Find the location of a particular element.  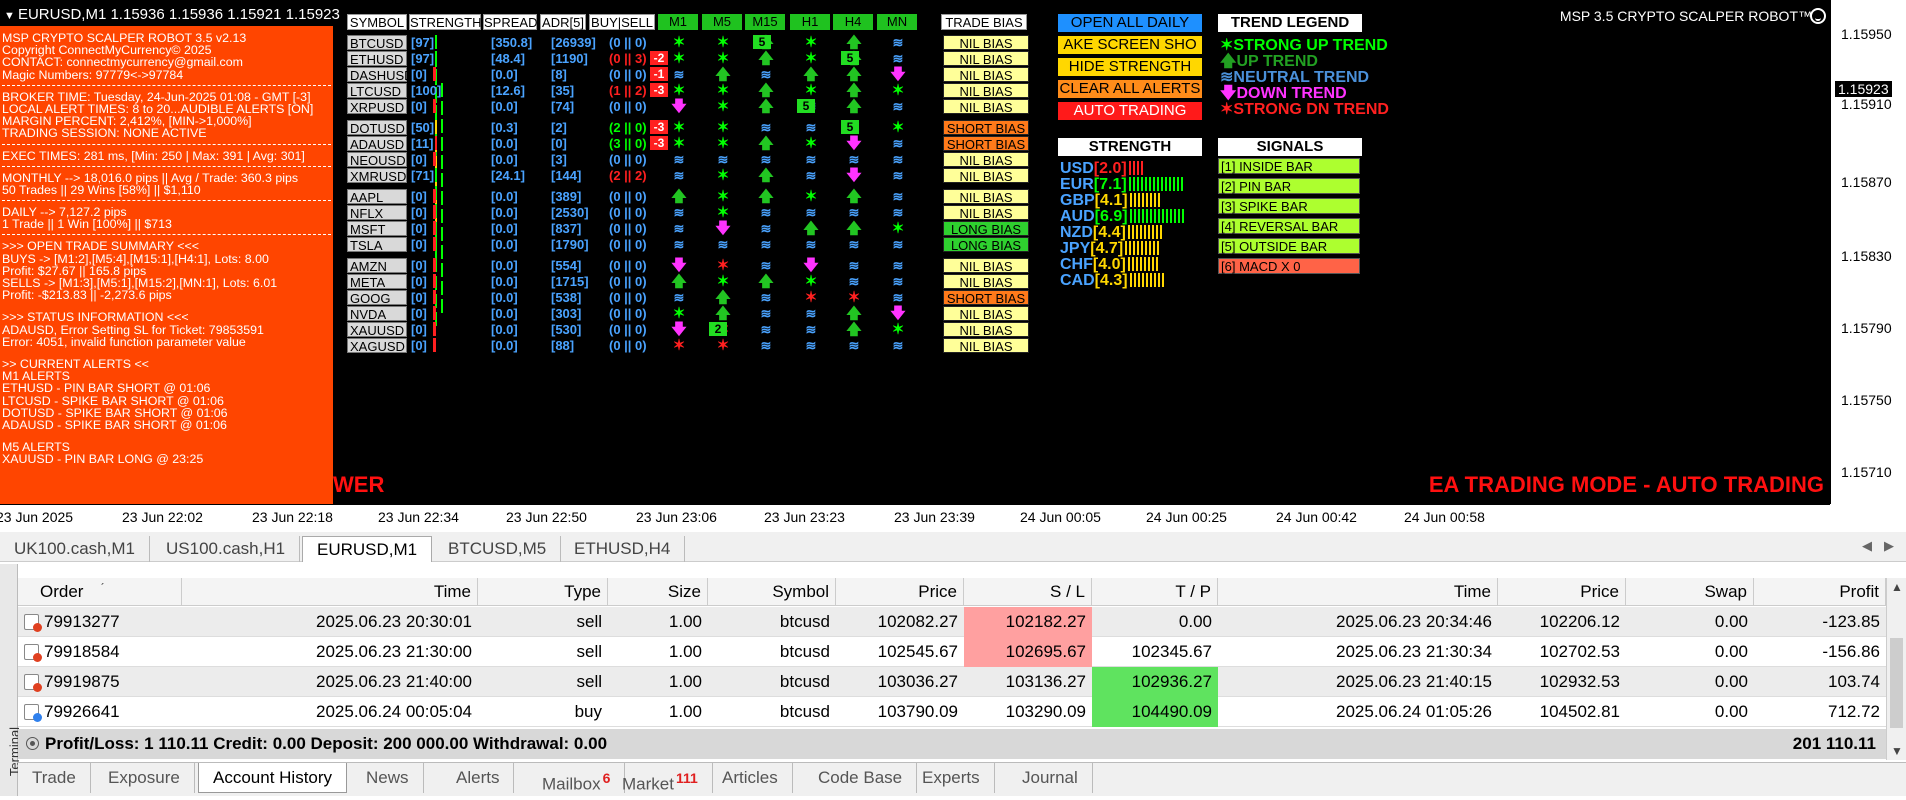

column-header: Type is located at coordinates (543, 592).